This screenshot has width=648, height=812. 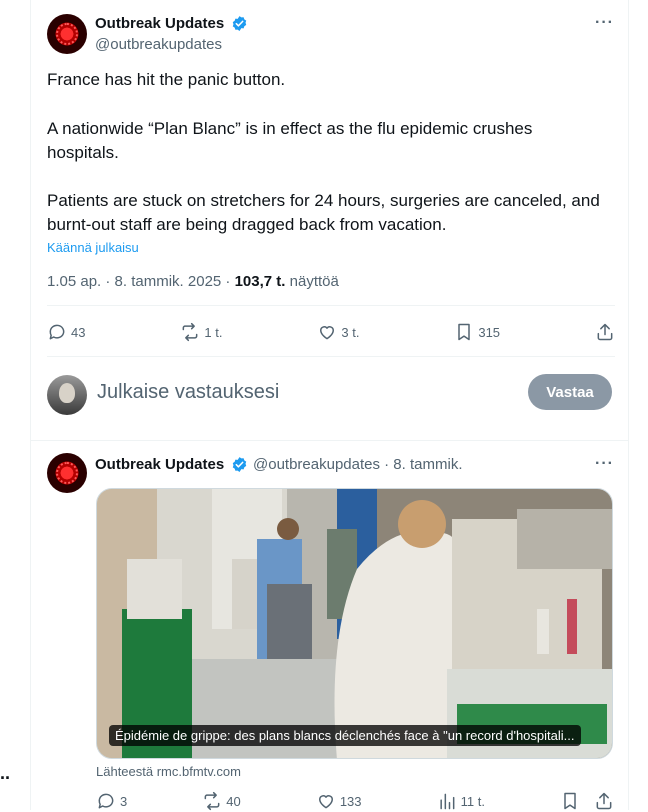 I want to click on analytics-icon, so click(x=447, y=801).